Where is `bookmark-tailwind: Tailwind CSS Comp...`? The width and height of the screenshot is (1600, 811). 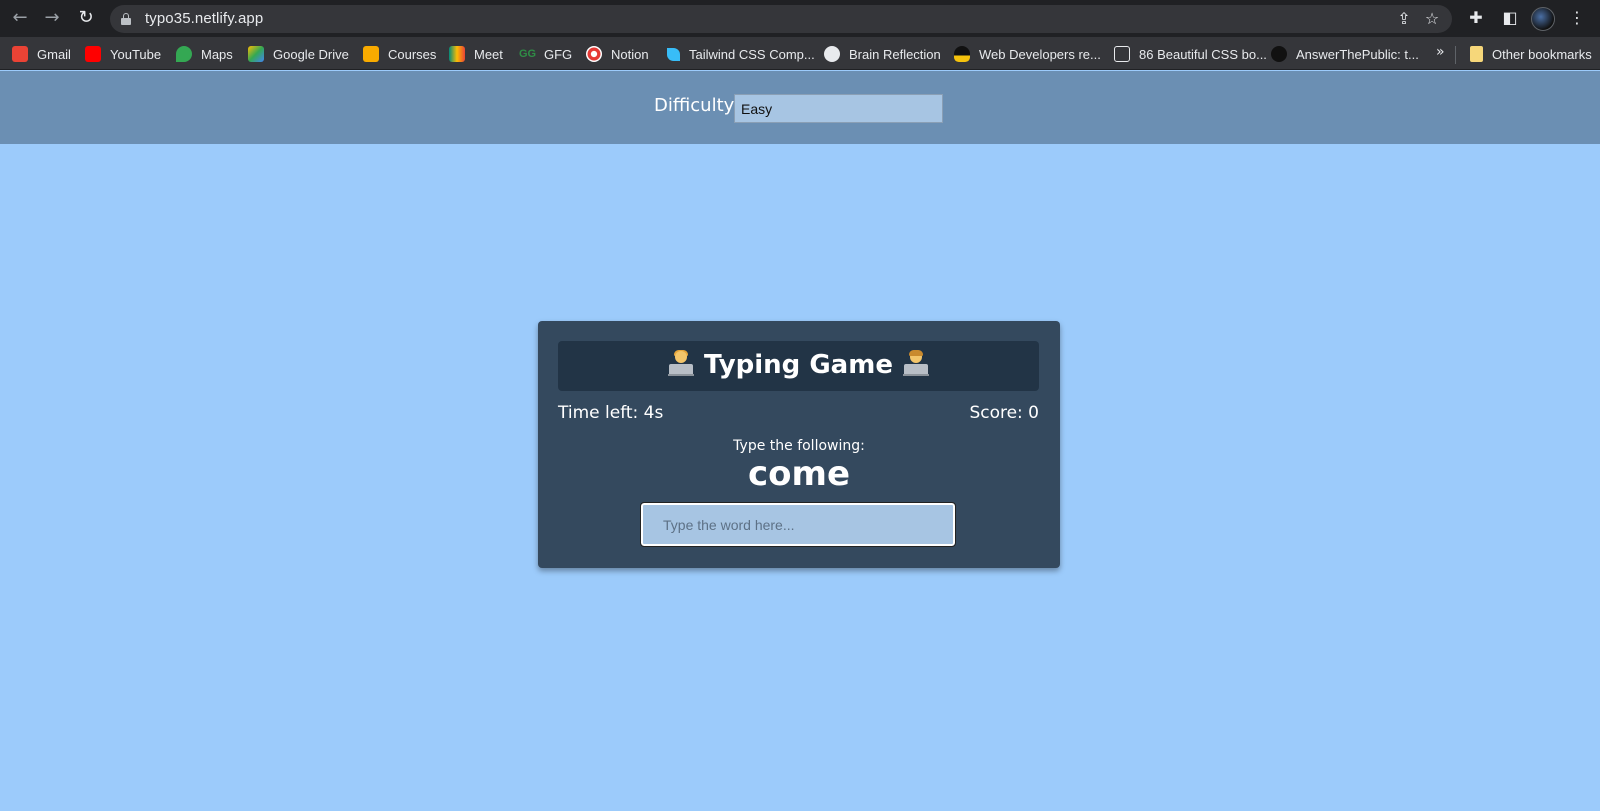
bookmark-tailwind: Tailwind CSS Comp... is located at coordinates (741, 54).